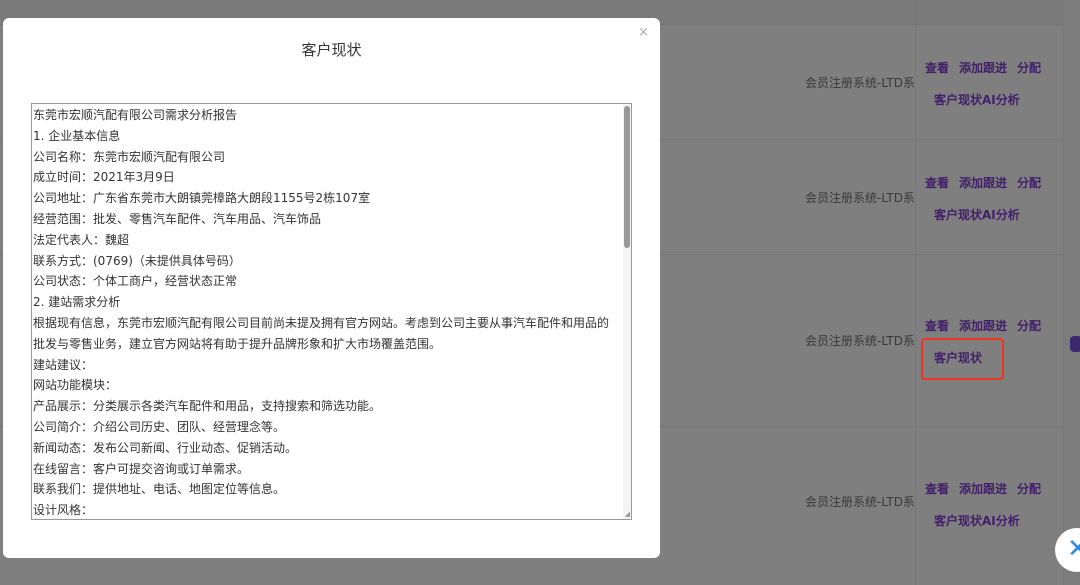 This screenshot has height=585, width=1080. What do you see at coordinates (1071, 292) in the screenshot?
I see `right-panel` at bounding box center [1071, 292].